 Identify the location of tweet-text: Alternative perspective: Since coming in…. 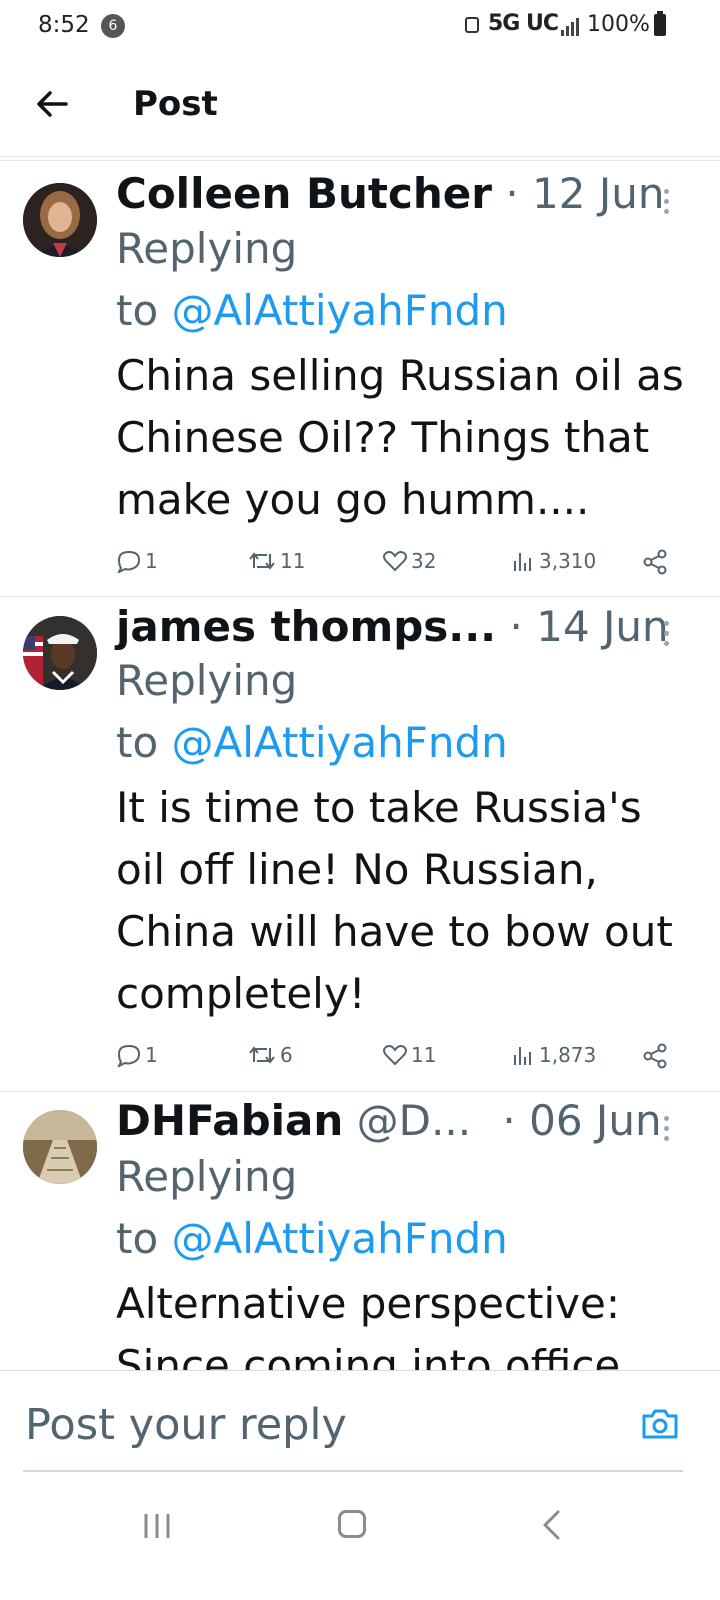
(368, 1324).